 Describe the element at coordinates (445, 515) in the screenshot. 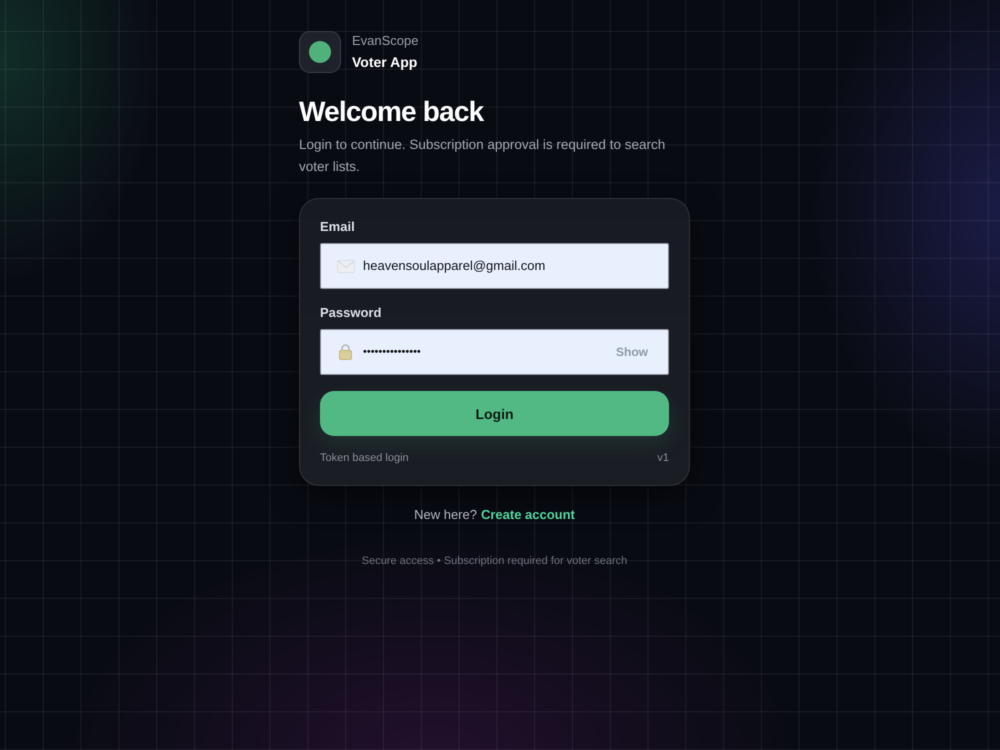

I see `signup-prompt: New here?` at that location.